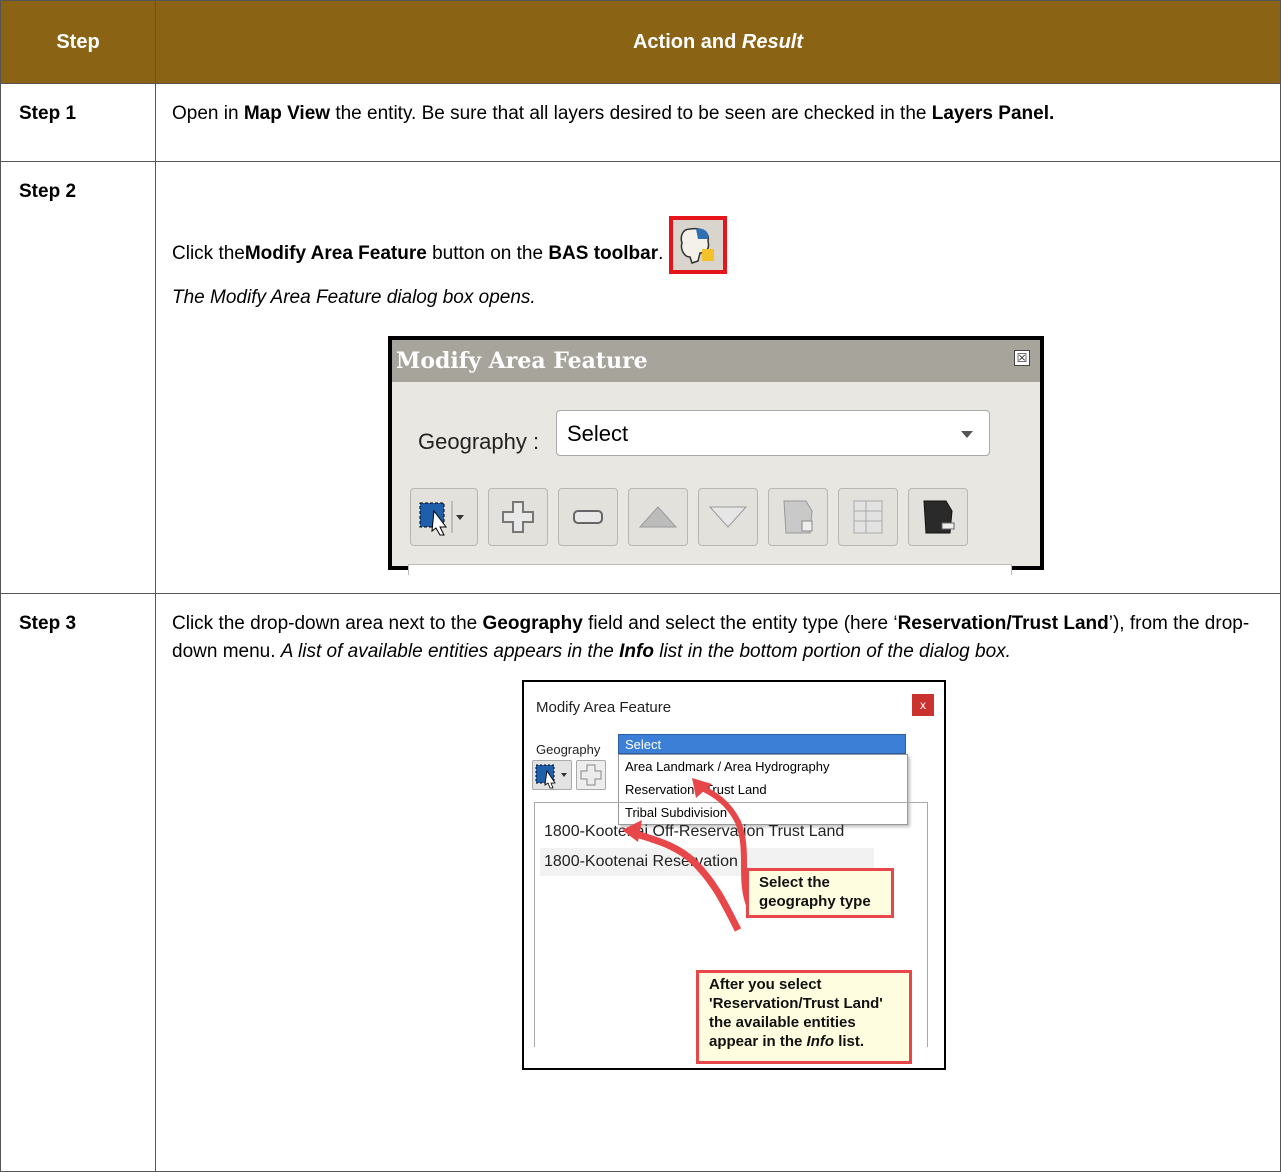  I want to click on close-icon: x, so click(923, 705).